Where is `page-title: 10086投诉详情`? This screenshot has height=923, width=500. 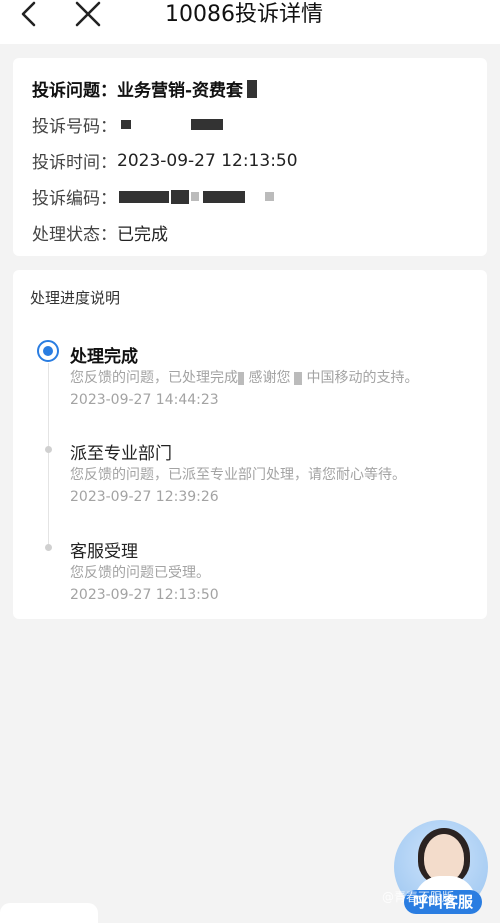
page-title: 10086投诉详情 is located at coordinates (244, 14).